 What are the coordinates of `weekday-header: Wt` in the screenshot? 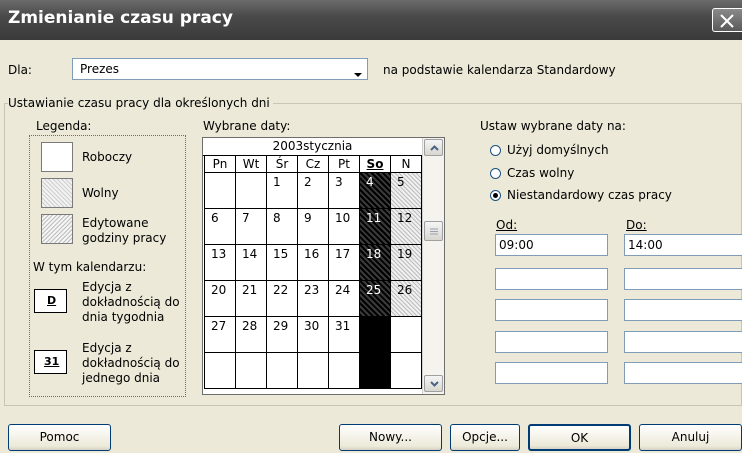 It's located at (251, 164).